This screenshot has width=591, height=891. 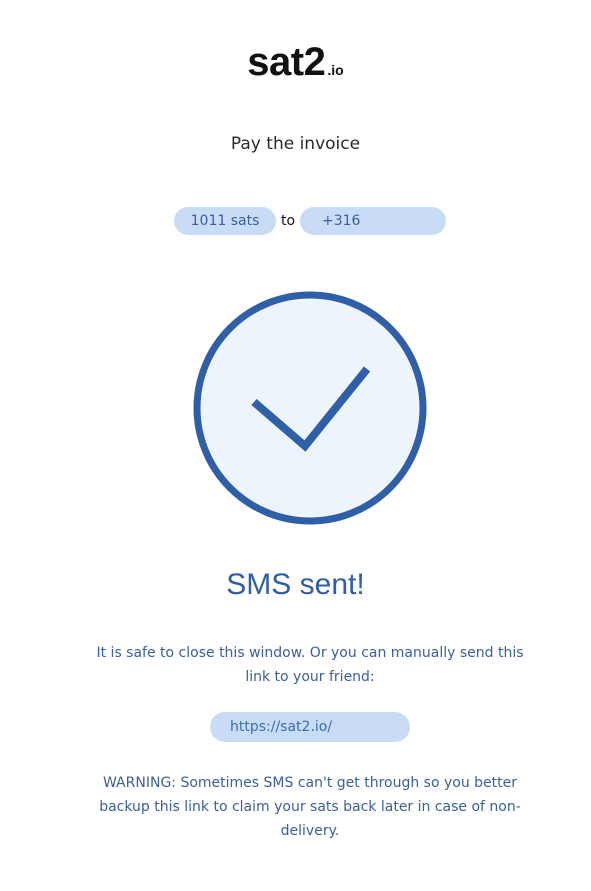 What do you see at coordinates (295, 584) in the screenshot?
I see `status-heading: SMS sent!` at bounding box center [295, 584].